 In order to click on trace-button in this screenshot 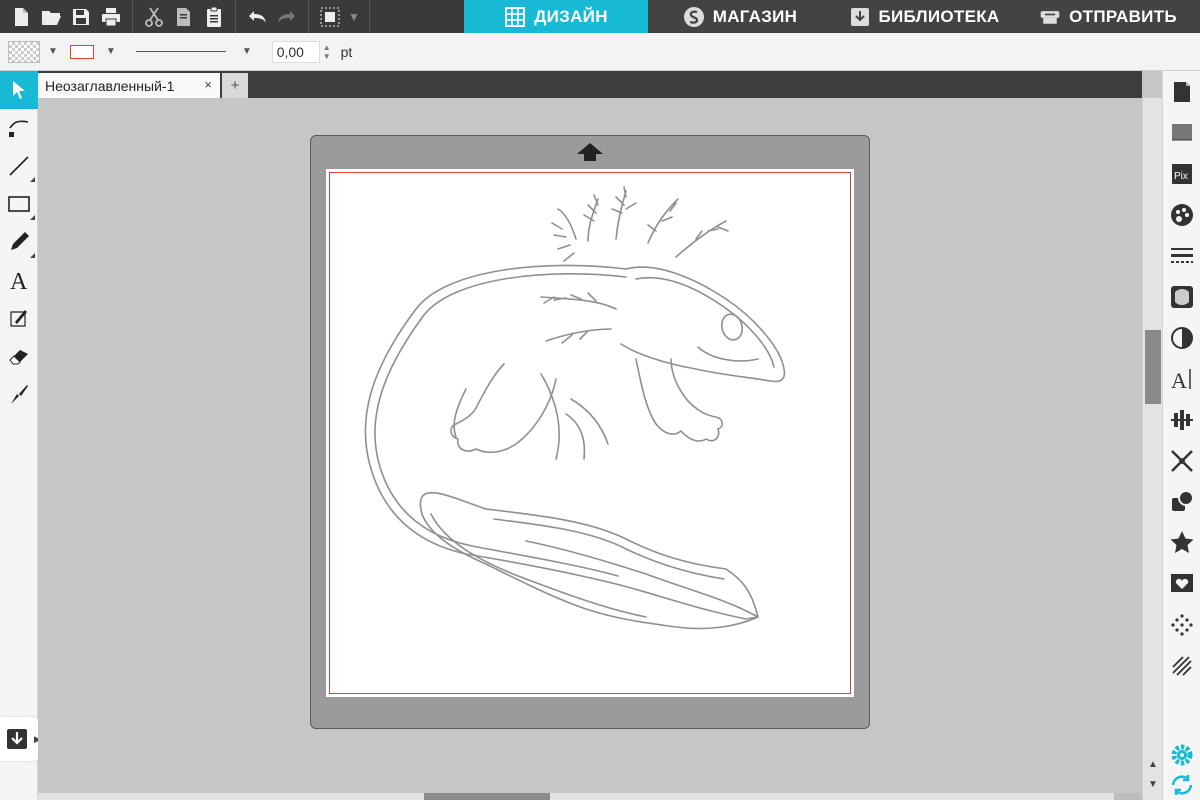, I will do `click(1181, 296)`.